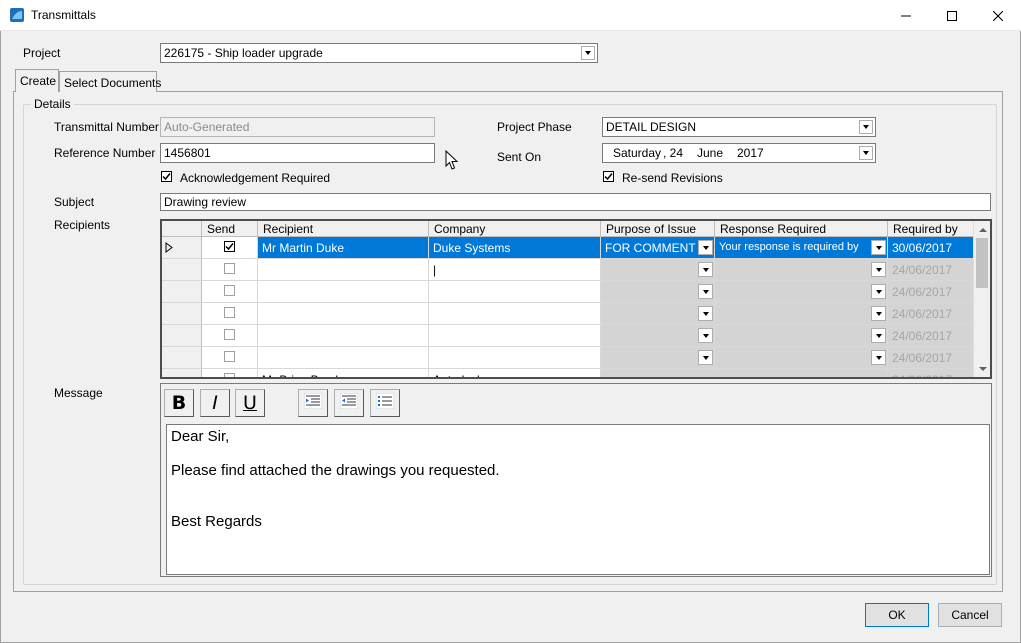 The image size is (1021, 643). Describe the element at coordinates (637, 153) in the screenshot. I see `sent-on-day-name: Saturday` at that location.